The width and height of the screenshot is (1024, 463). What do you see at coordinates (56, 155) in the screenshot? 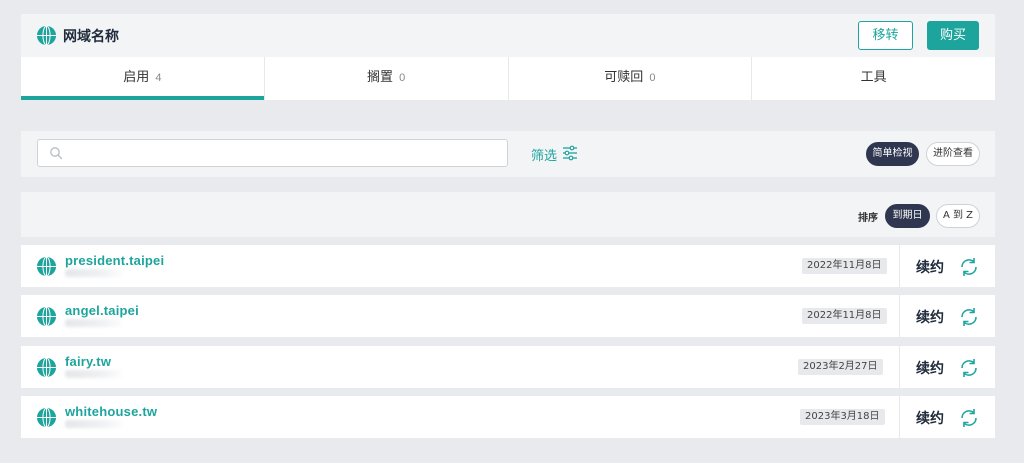
I see `search-icon` at bounding box center [56, 155].